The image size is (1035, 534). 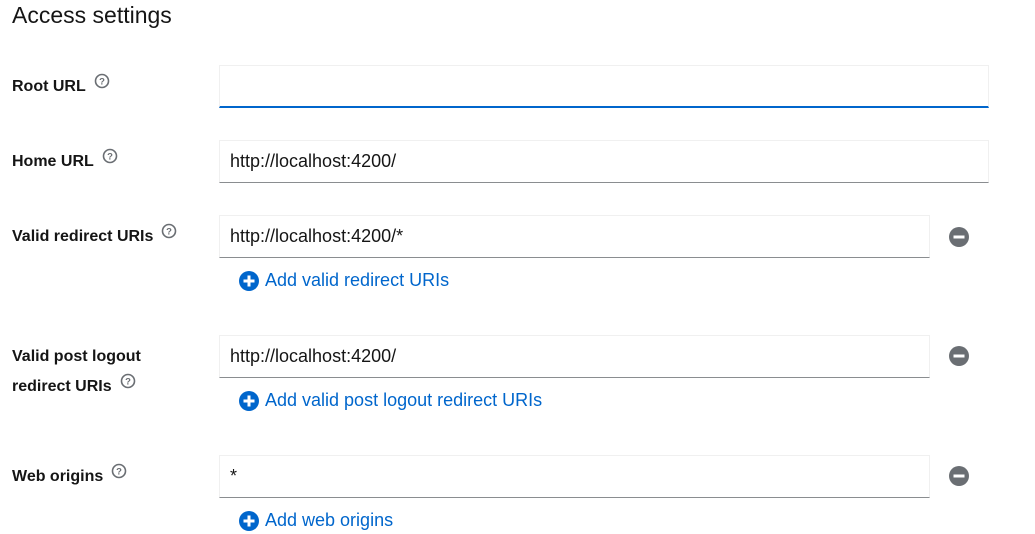 I want to click on redirect-uris-label: Valid redirect URIs, so click(x=94, y=237).